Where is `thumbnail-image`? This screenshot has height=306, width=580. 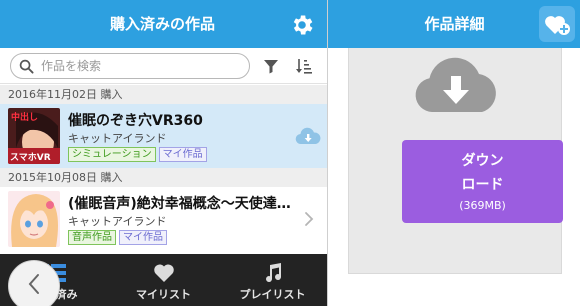
thumbnail-image is located at coordinates (34, 219).